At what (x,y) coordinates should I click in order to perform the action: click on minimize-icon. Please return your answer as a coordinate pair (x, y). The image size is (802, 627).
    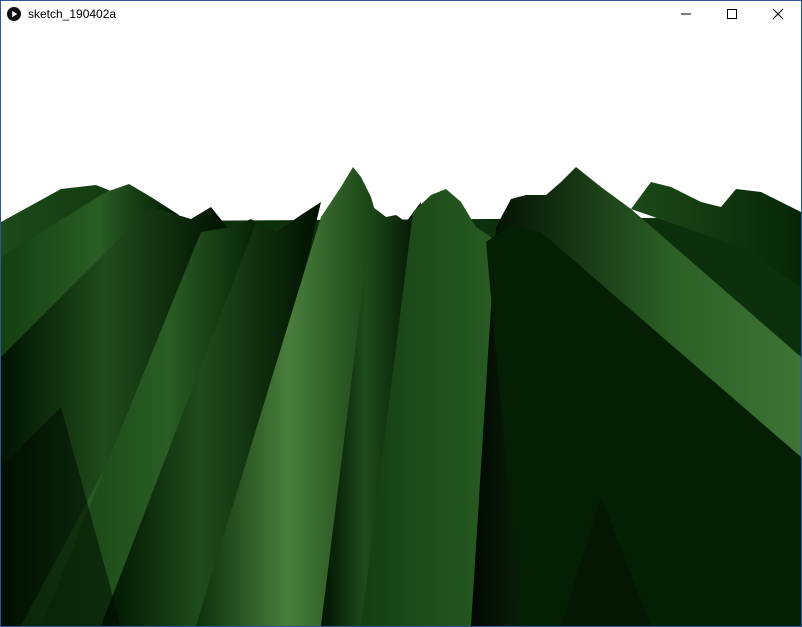
    Looking at the image, I should click on (686, 14).